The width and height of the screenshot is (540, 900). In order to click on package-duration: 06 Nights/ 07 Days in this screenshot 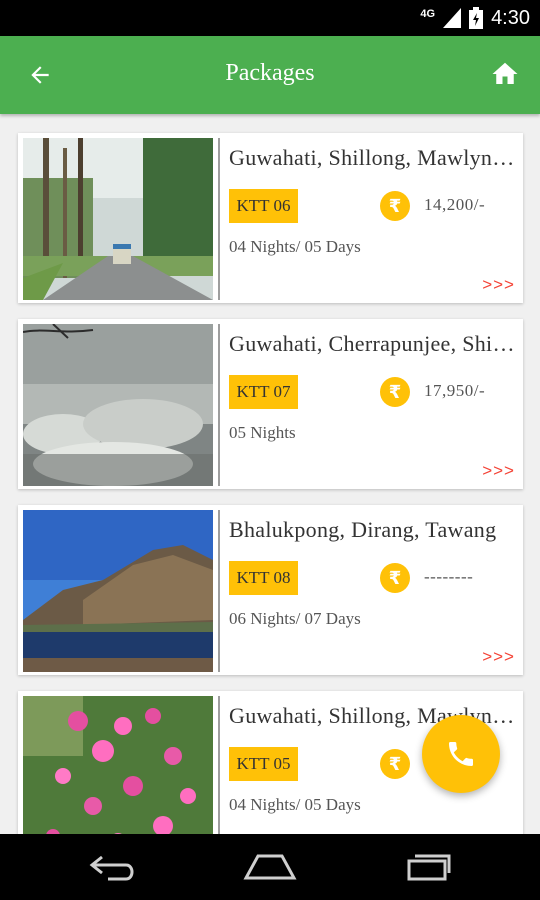, I will do `click(295, 618)`.